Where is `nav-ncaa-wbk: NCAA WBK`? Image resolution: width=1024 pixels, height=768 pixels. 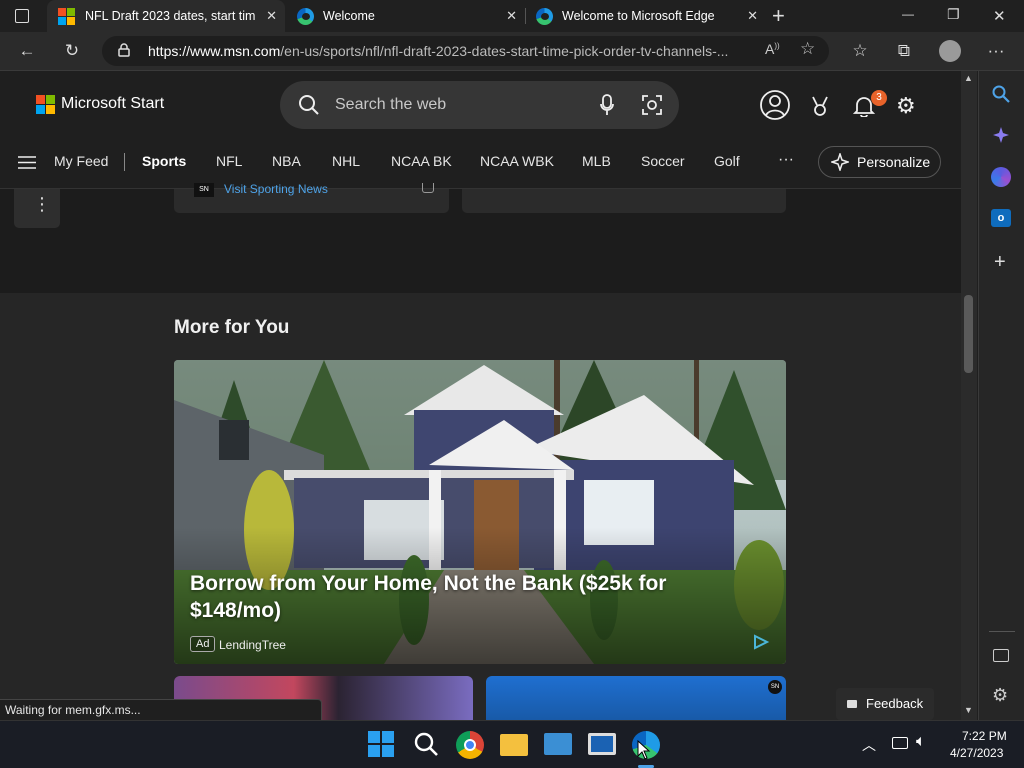
nav-ncaa-wbk: NCAA WBK is located at coordinates (517, 161).